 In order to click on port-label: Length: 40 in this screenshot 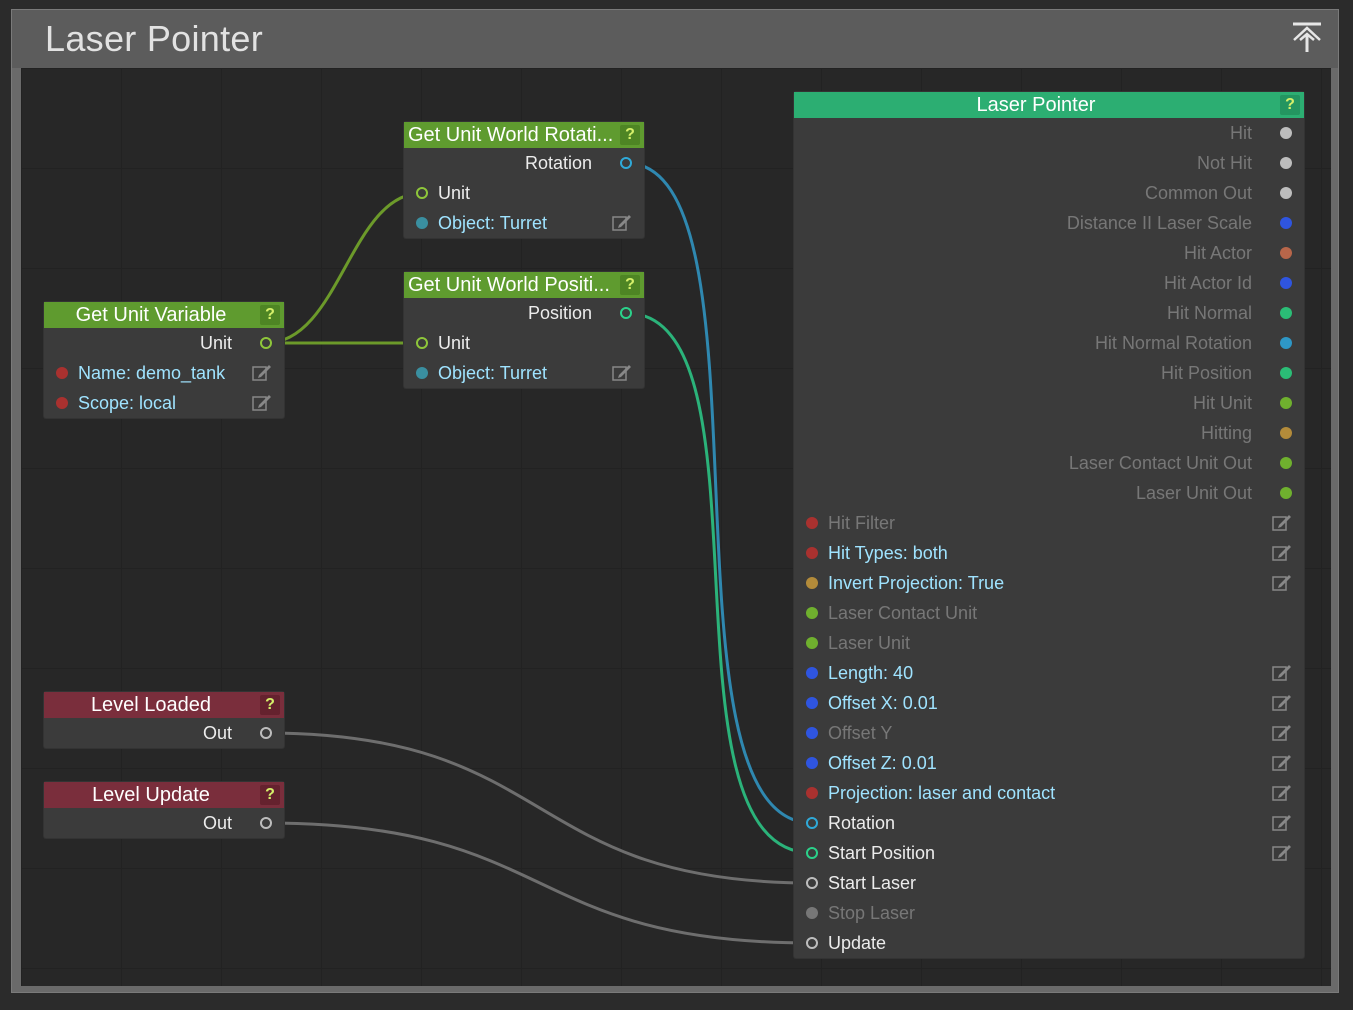, I will do `click(871, 672)`.